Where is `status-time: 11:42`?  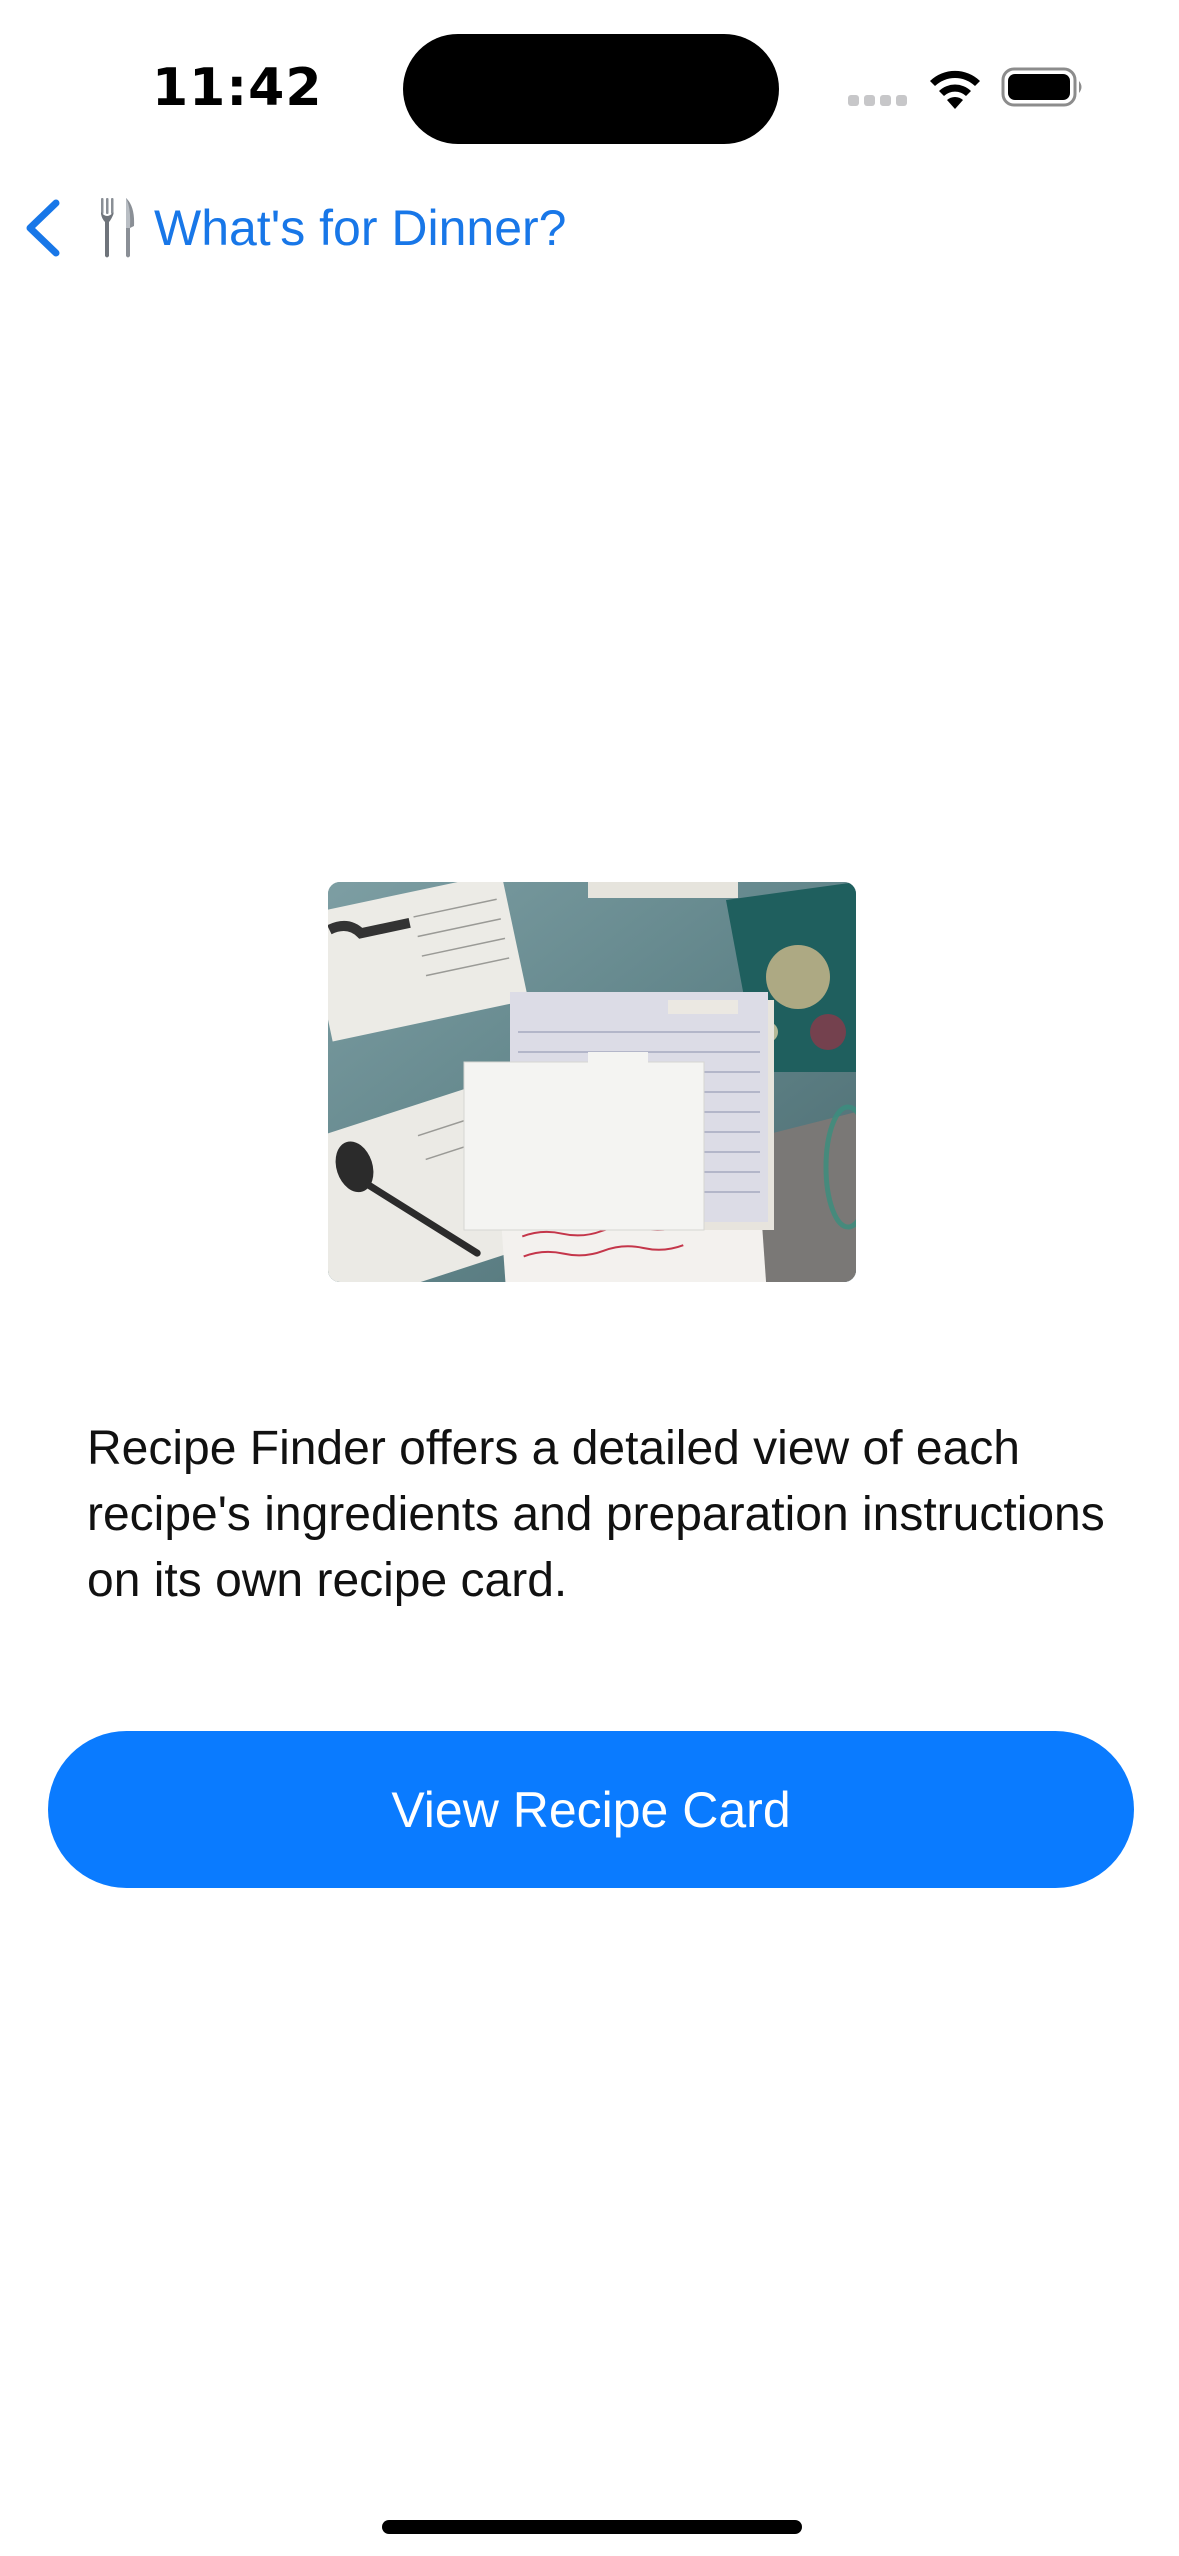
status-time: 11:42 is located at coordinates (237, 88).